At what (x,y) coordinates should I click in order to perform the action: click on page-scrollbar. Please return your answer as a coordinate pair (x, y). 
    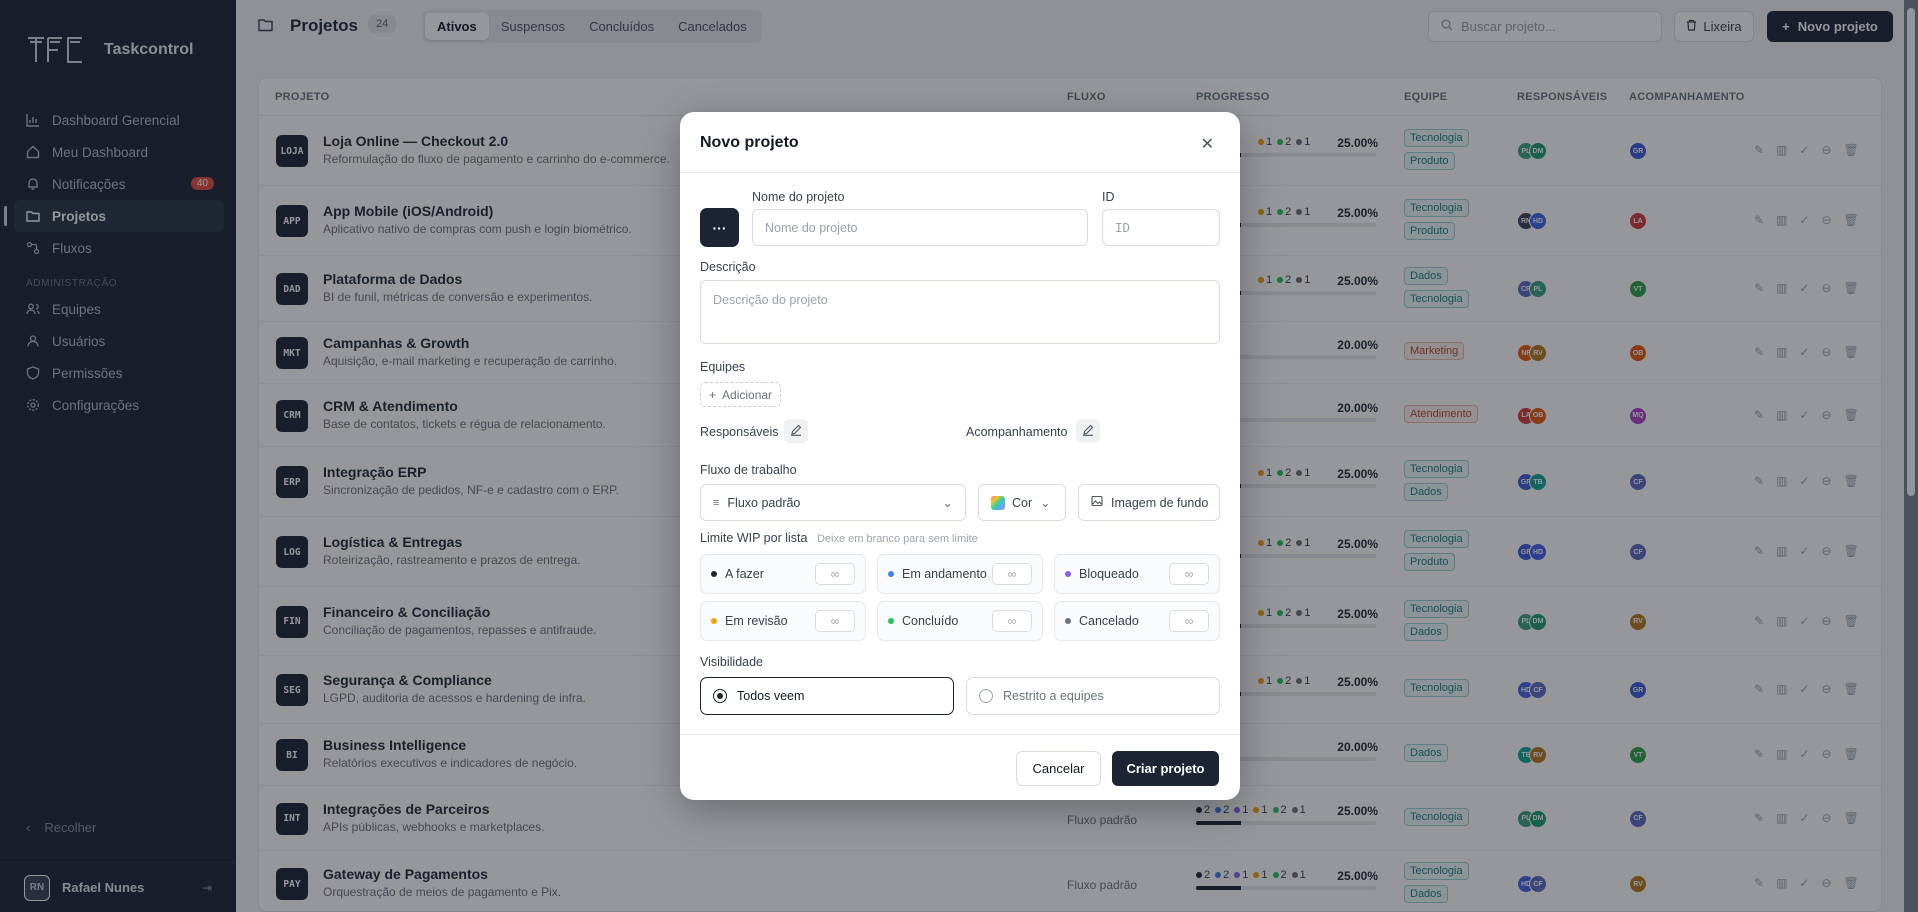
    Looking at the image, I should click on (1911, 456).